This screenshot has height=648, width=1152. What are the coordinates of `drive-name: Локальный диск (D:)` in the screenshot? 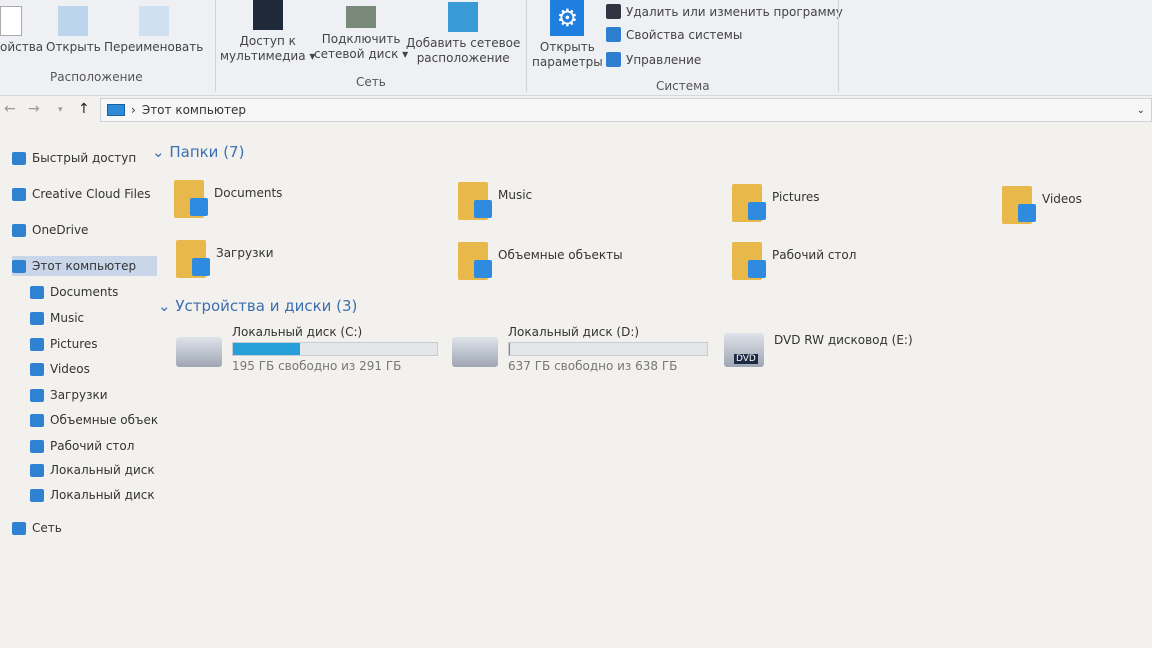 It's located at (574, 332).